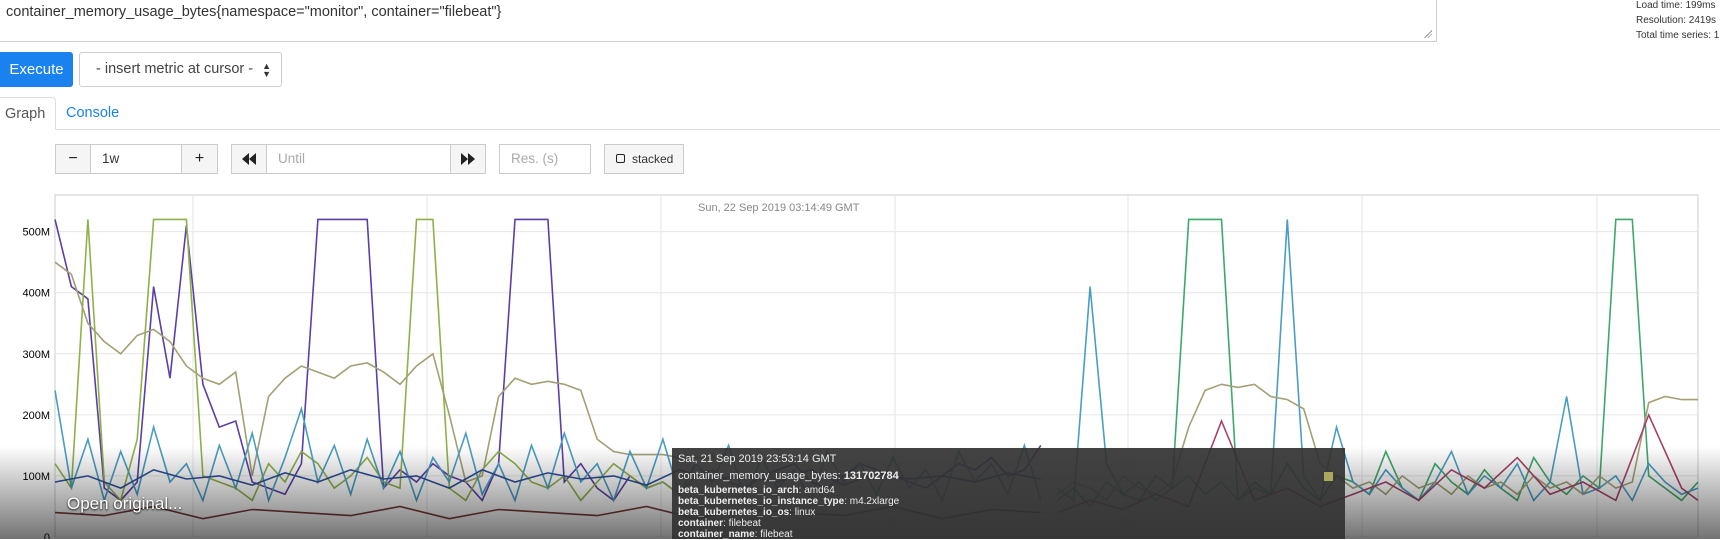  What do you see at coordinates (761, 501) in the screenshot?
I see `tooltip-label-key: beta_kubernetes_io_instance_type` at bounding box center [761, 501].